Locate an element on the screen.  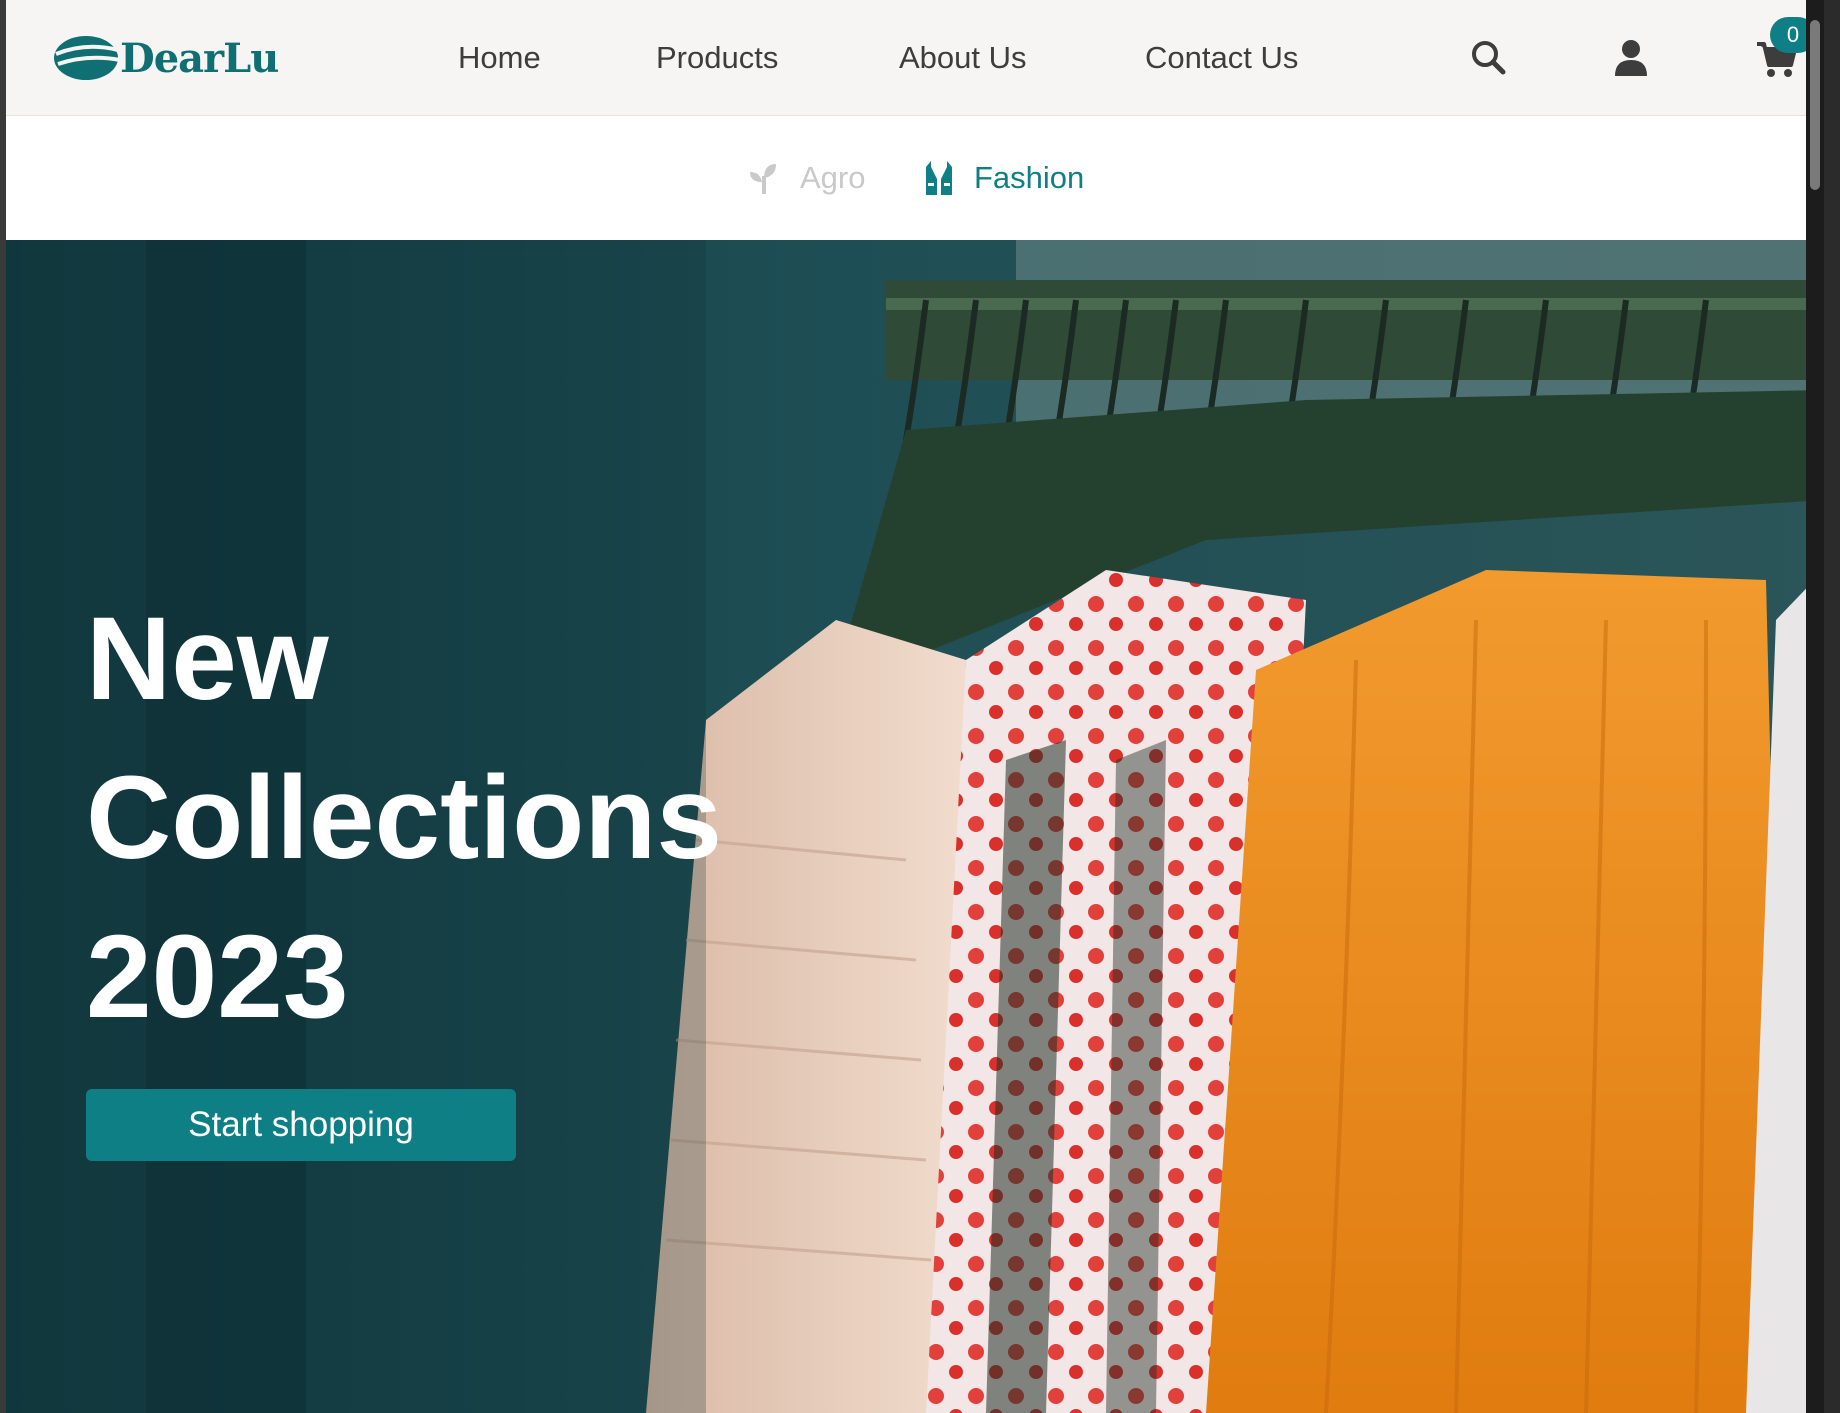
nav-contact-us: Contact Us is located at coordinates (1221, 58).